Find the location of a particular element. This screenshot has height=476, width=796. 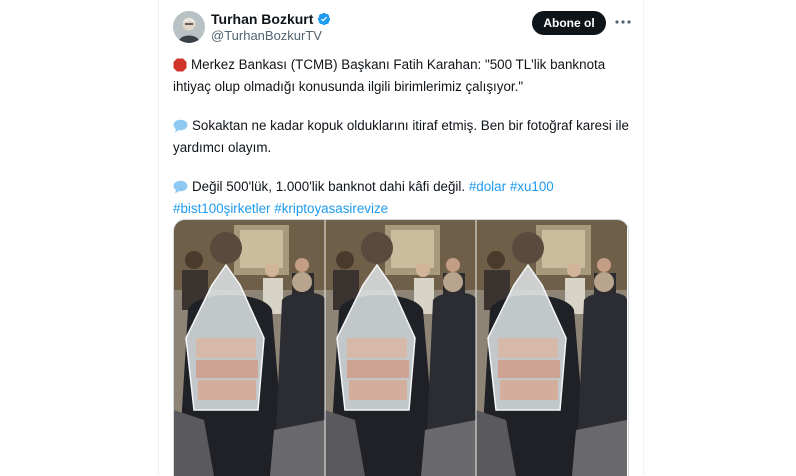

verified-badge-icon is located at coordinates (324, 19).